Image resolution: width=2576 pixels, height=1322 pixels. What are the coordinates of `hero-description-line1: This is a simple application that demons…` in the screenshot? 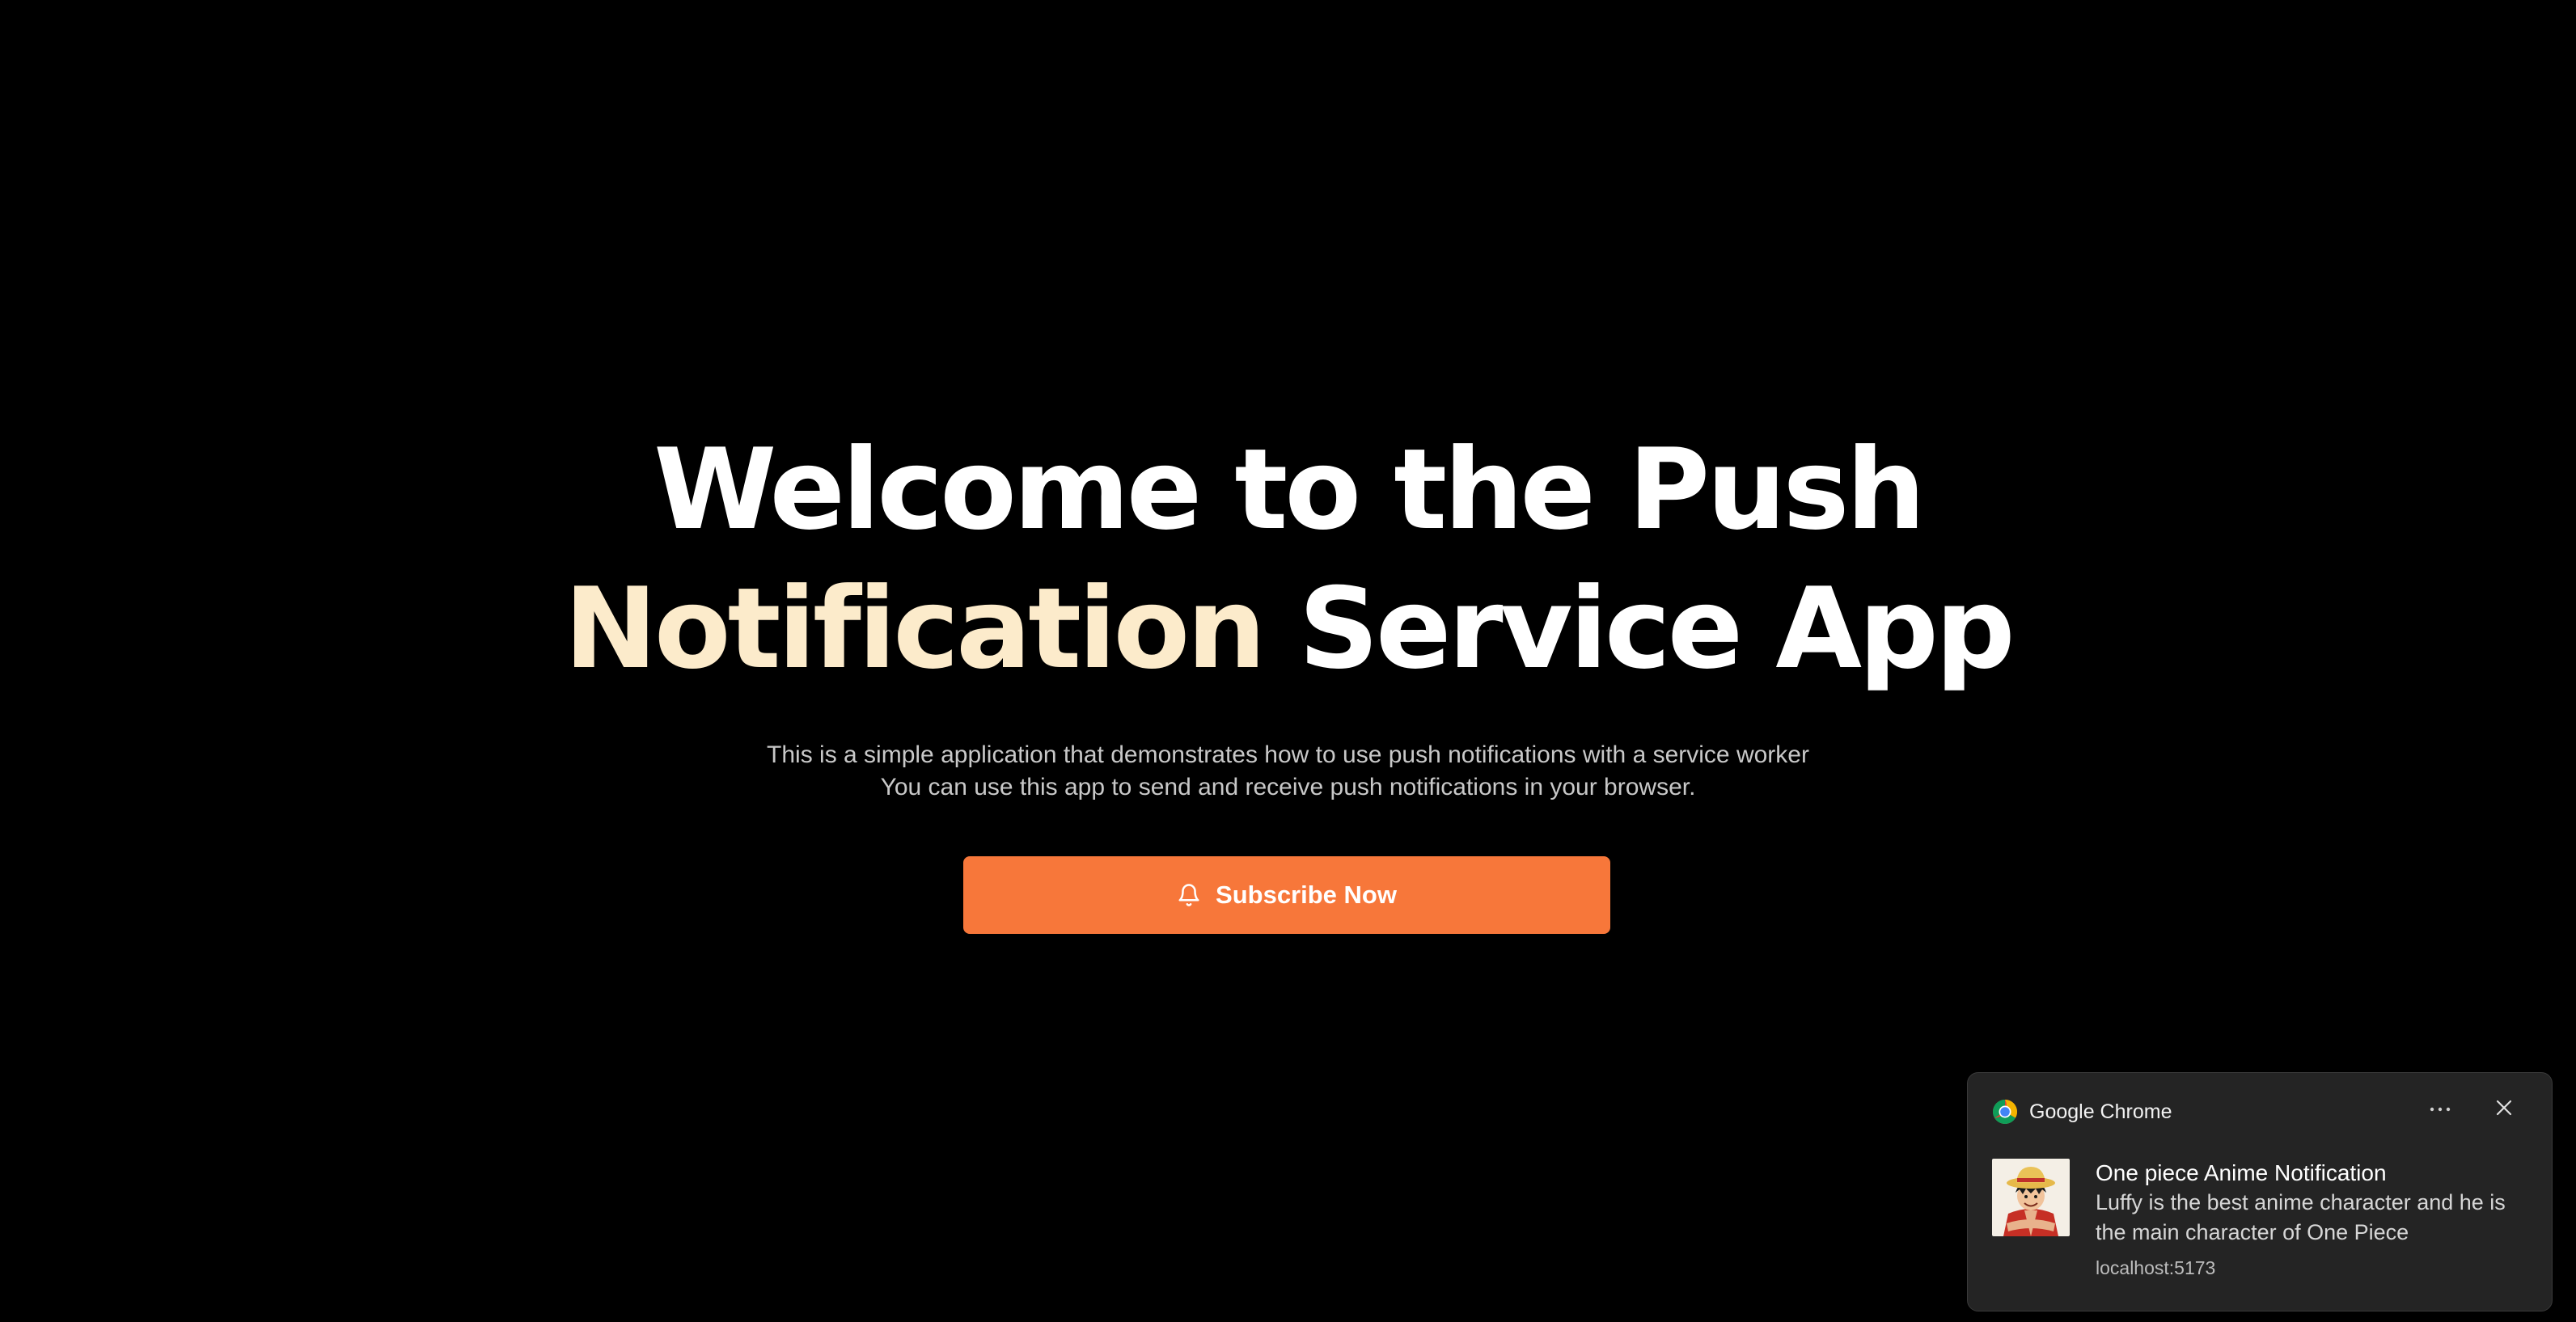 It's located at (1288, 755).